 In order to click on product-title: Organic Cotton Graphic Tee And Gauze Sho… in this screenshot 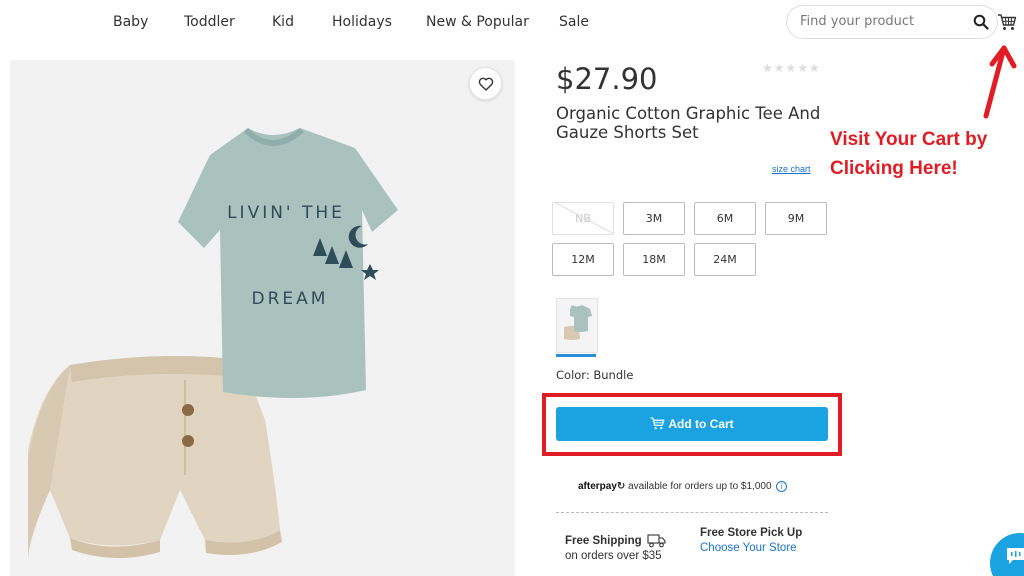, I will do `click(688, 123)`.